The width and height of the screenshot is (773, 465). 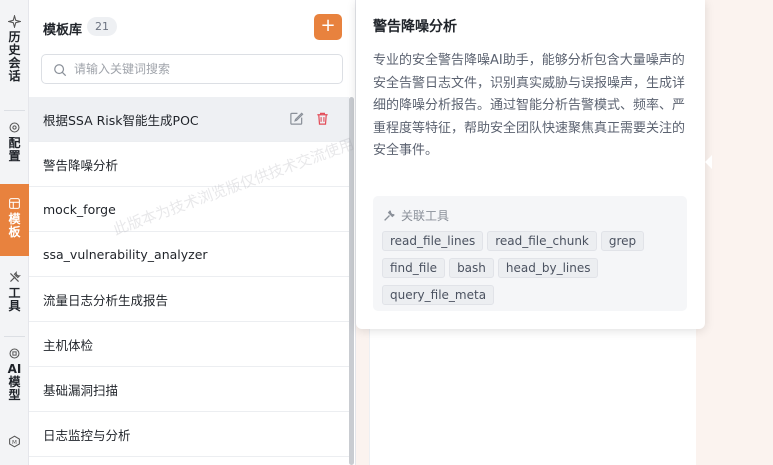 What do you see at coordinates (68, 345) in the screenshot?
I see `list-item-label: 主机体检` at bounding box center [68, 345].